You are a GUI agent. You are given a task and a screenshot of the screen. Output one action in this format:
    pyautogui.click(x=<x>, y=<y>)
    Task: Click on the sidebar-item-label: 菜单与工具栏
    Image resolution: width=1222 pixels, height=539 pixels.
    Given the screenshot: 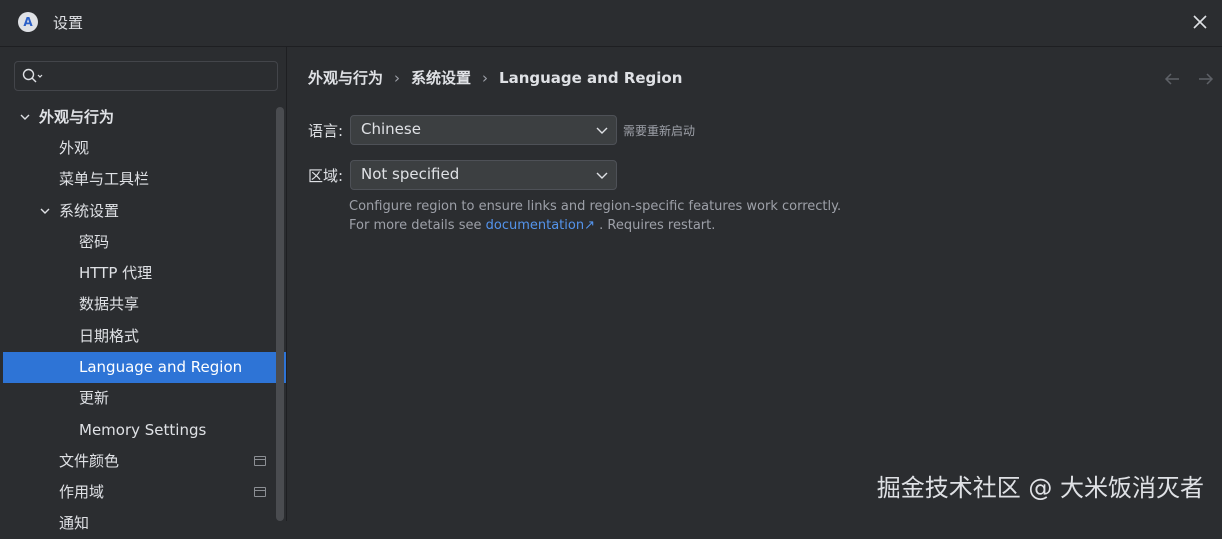 What is the action you would take?
    pyautogui.click(x=104, y=179)
    